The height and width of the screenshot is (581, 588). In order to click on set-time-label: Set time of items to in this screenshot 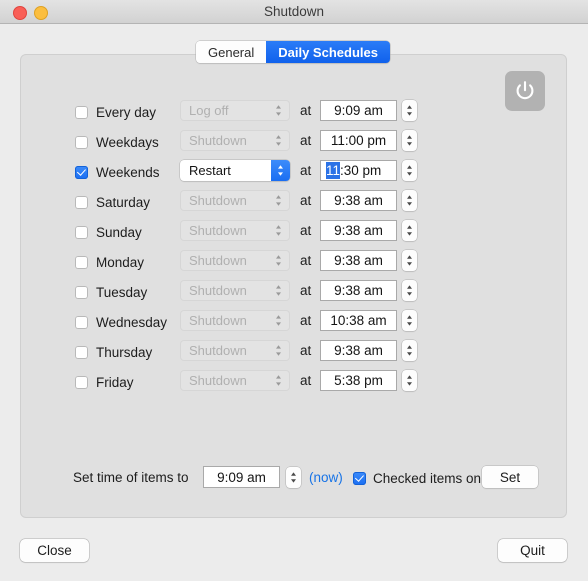, I will do `click(131, 477)`.